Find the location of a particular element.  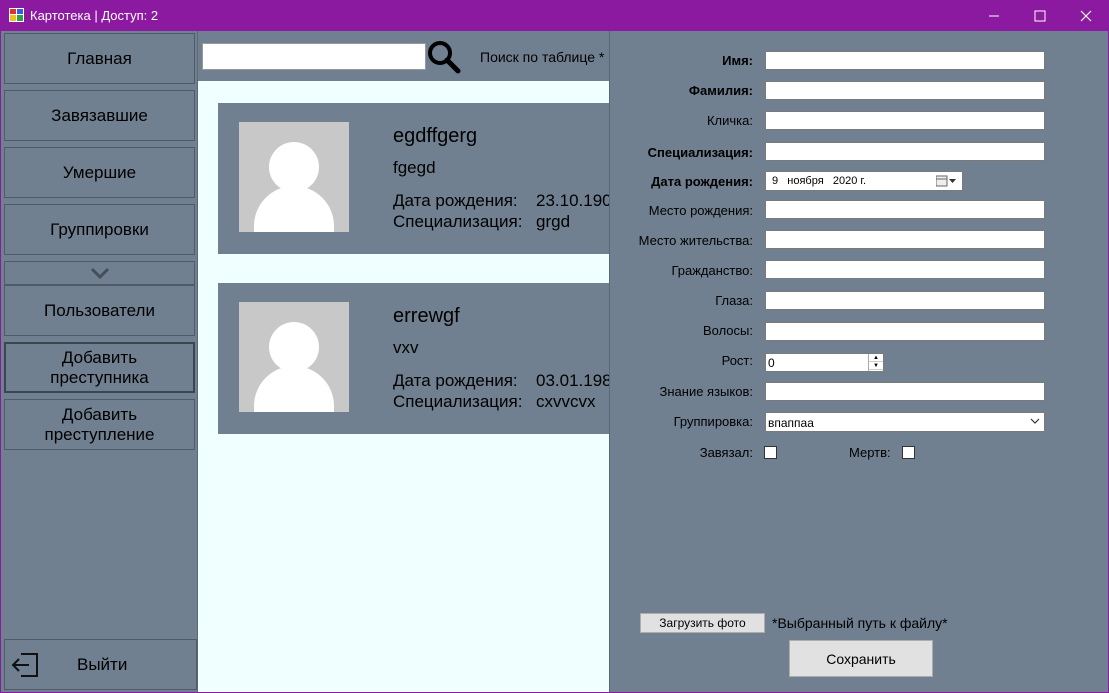

eyes-label: Глаза: is located at coordinates (734, 300).